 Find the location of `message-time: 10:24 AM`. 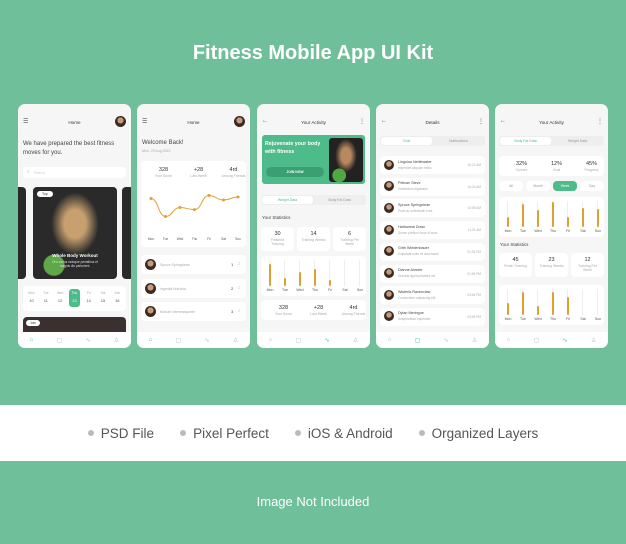

message-time: 10:24 AM is located at coordinates (474, 186).